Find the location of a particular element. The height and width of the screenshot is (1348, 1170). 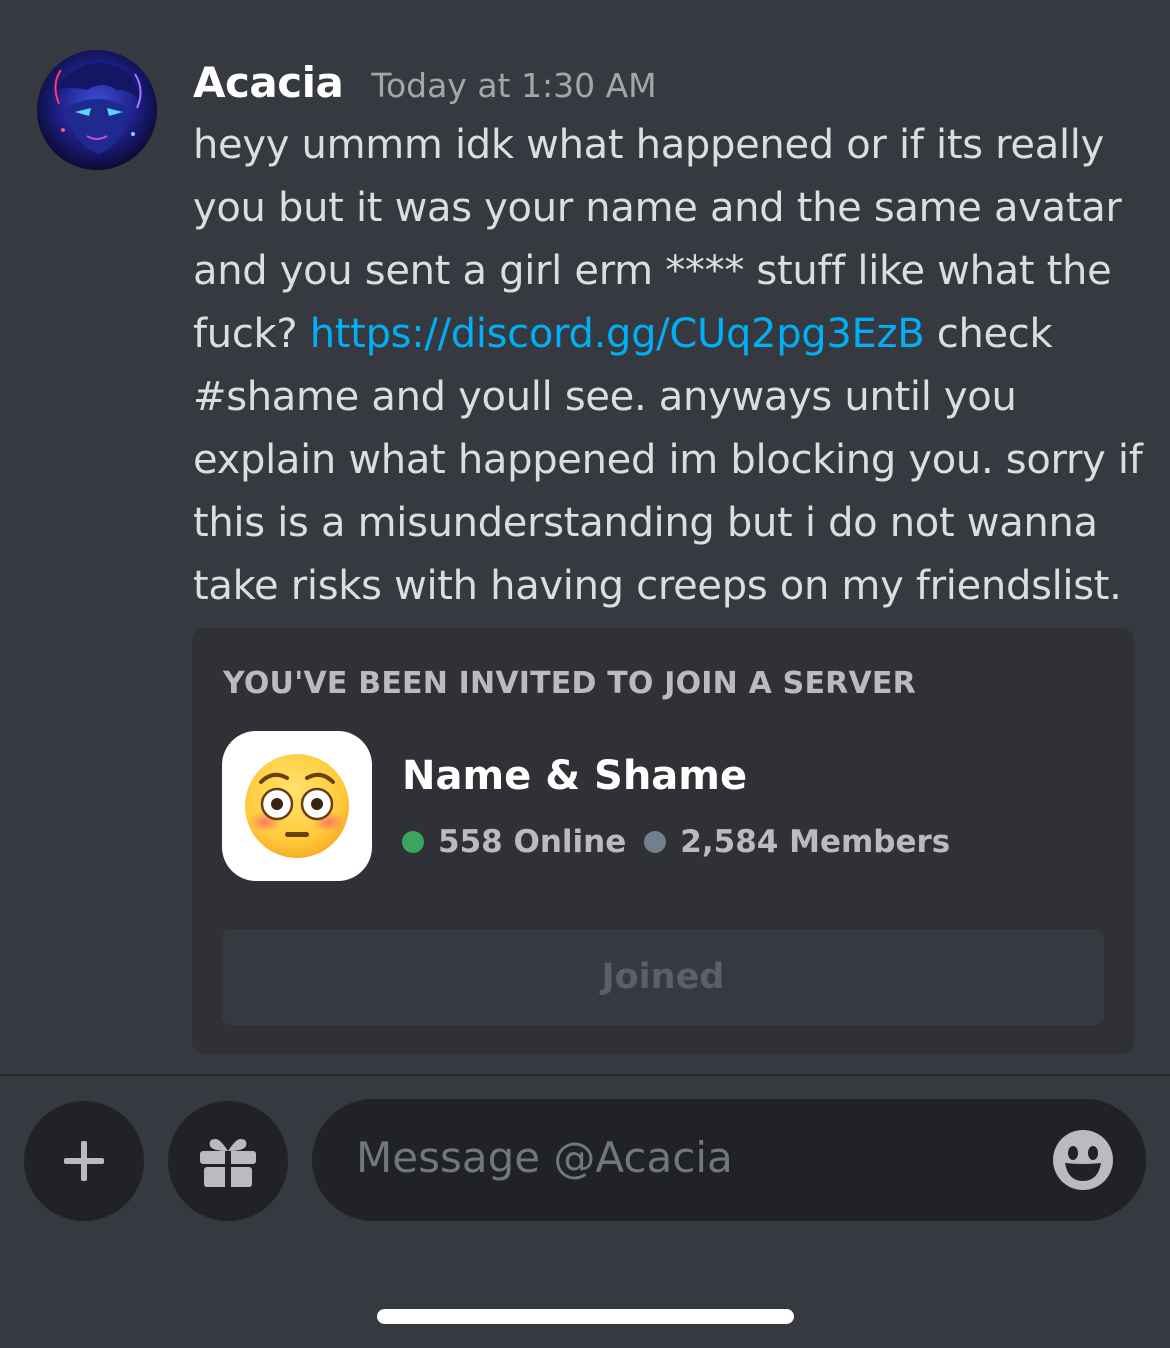

gift-icon is located at coordinates (228, 1163).